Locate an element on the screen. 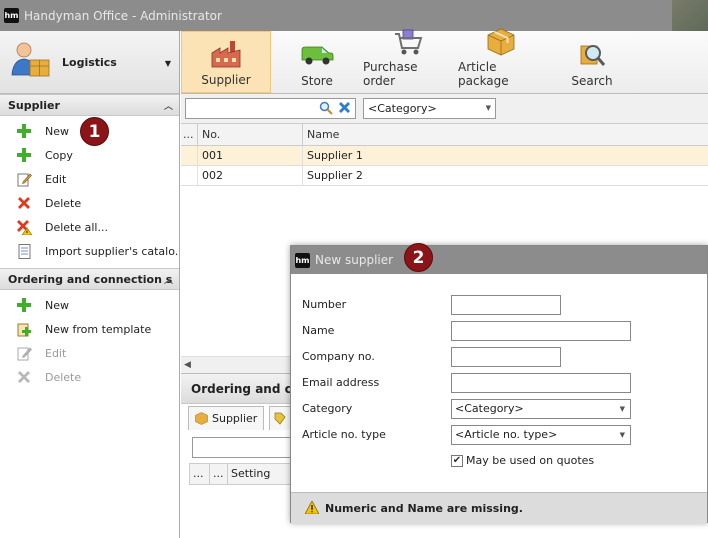 This screenshot has height=538, width=708. title-bar: hm Handyman Office - Administrator is located at coordinates (354, 15).